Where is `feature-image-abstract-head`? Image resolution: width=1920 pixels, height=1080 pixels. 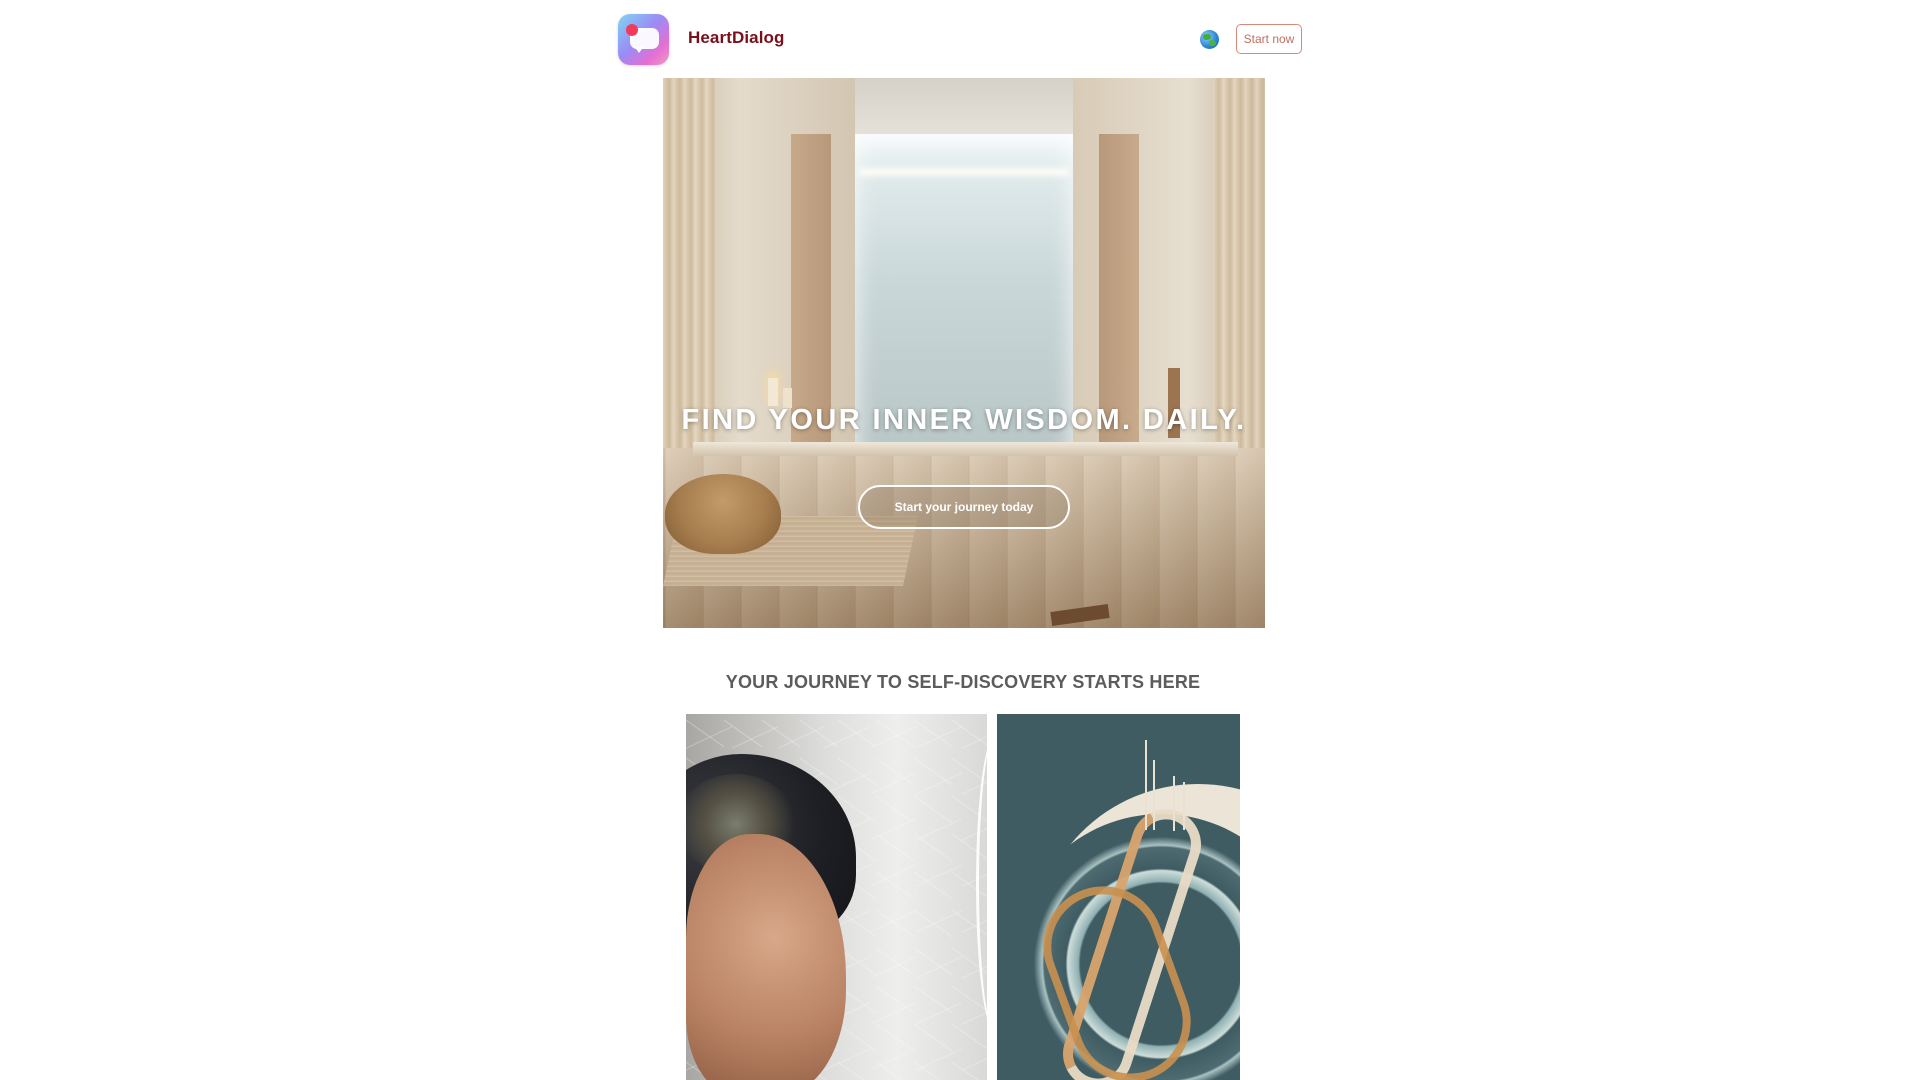 feature-image-abstract-head is located at coordinates (1118, 897).